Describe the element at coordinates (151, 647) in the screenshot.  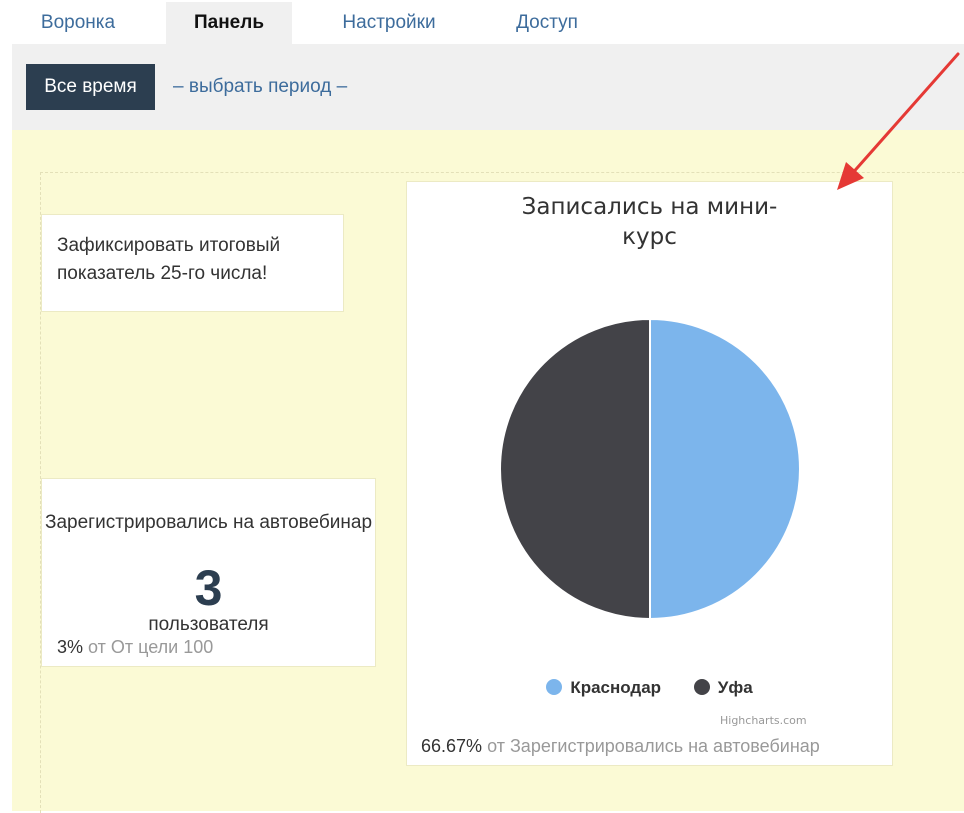
I see `stat-goal-text: от От цели 100` at that location.